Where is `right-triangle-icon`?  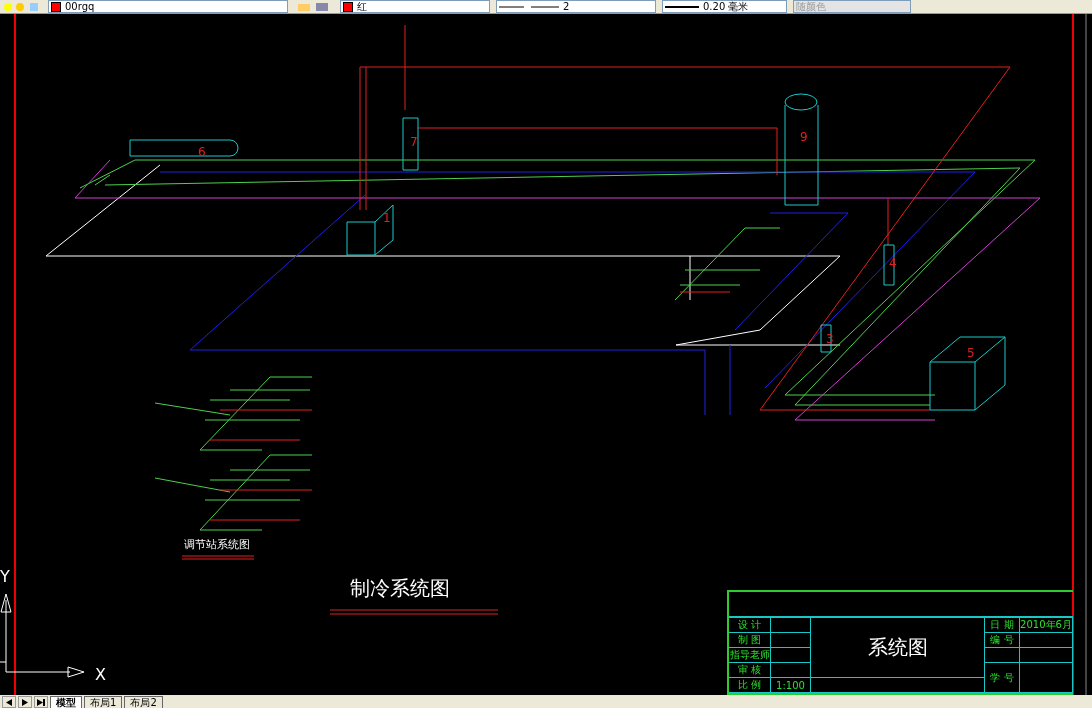
right-triangle-icon is located at coordinates (25, 702).